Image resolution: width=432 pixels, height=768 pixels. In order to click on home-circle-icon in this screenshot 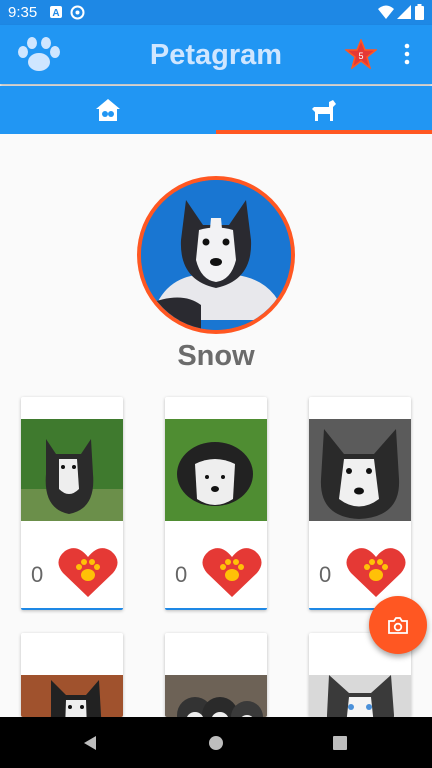, I will do `click(216, 742)`.